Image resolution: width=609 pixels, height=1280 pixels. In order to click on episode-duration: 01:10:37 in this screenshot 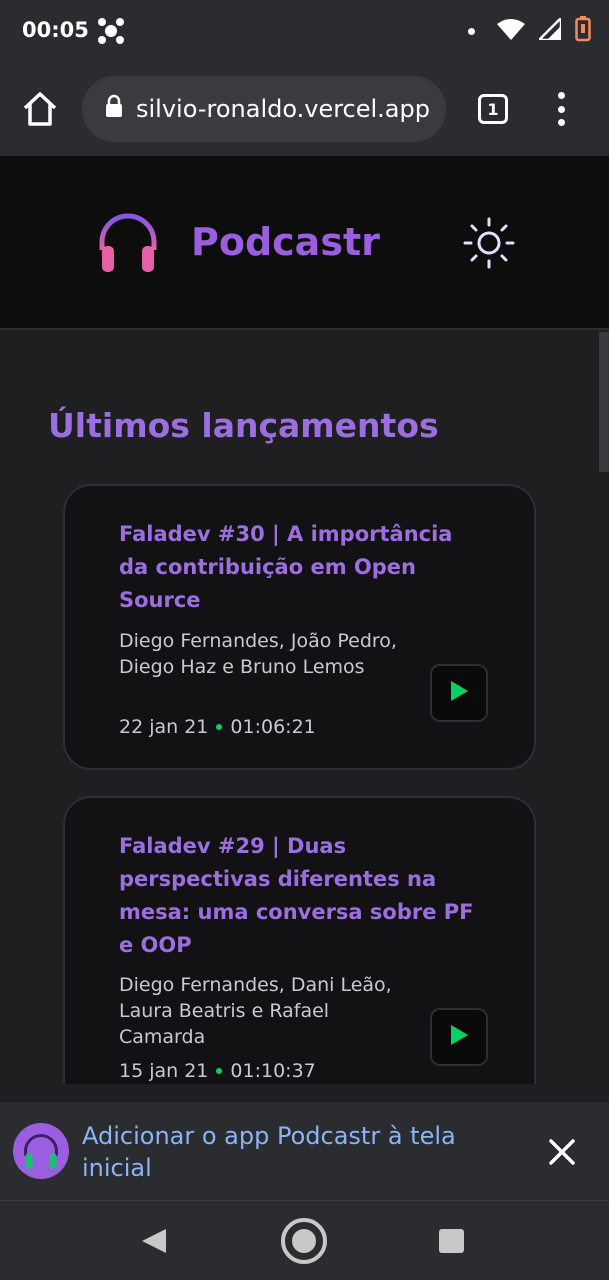, I will do `click(273, 1071)`.